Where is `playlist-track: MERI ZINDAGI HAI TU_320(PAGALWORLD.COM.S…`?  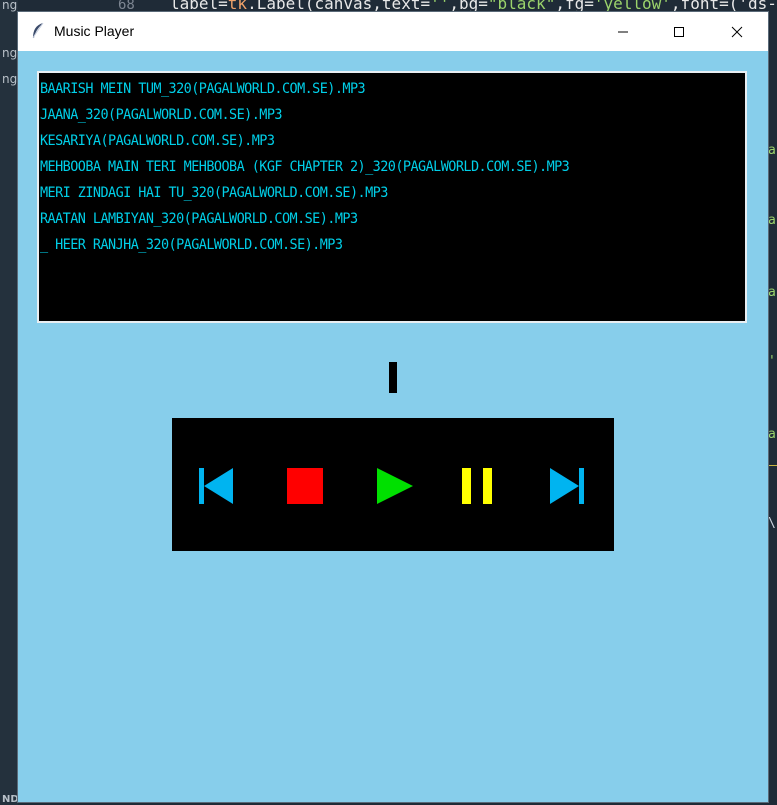 playlist-track: MERI ZINDAGI HAI TU_320(PAGALWORLD.COM.S… is located at coordinates (368, 193).